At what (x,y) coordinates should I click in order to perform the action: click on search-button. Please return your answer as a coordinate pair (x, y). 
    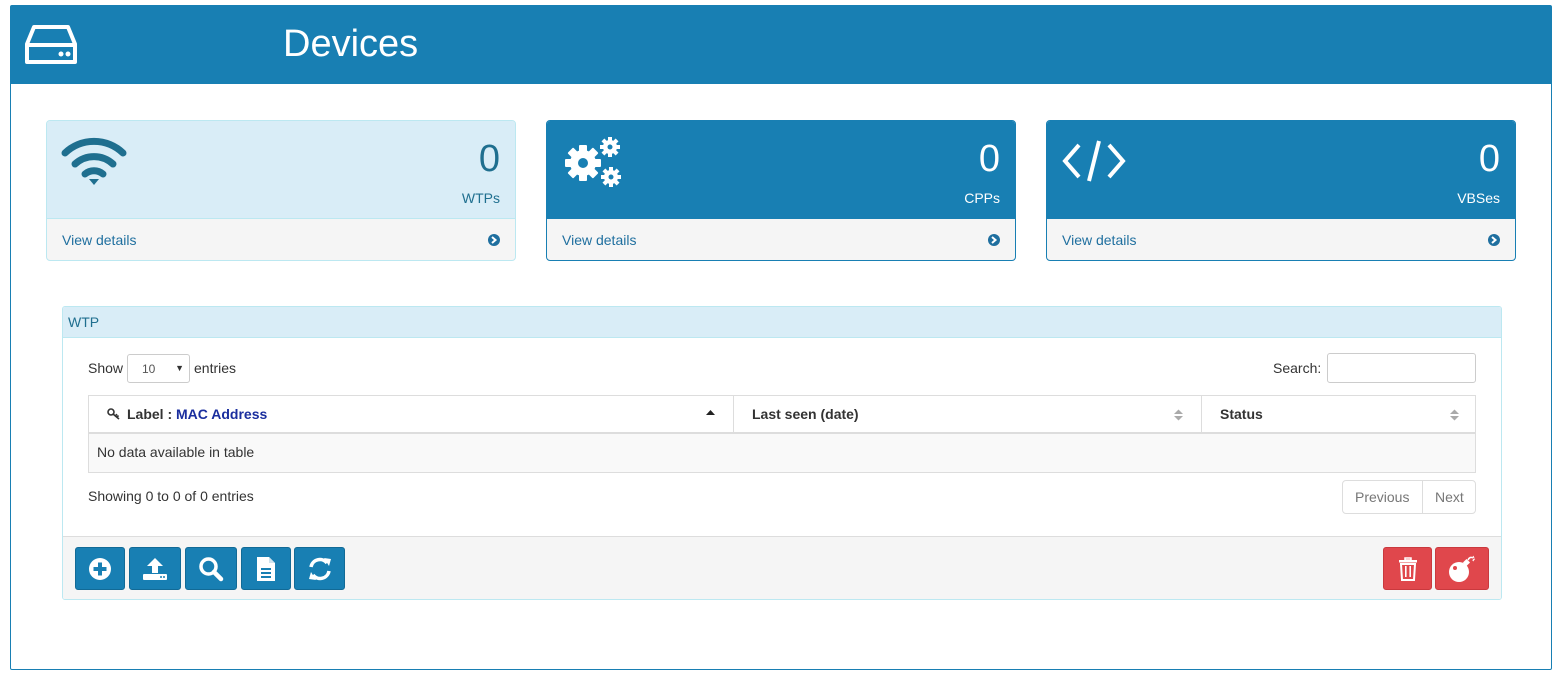
    Looking at the image, I should click on (211, 568).